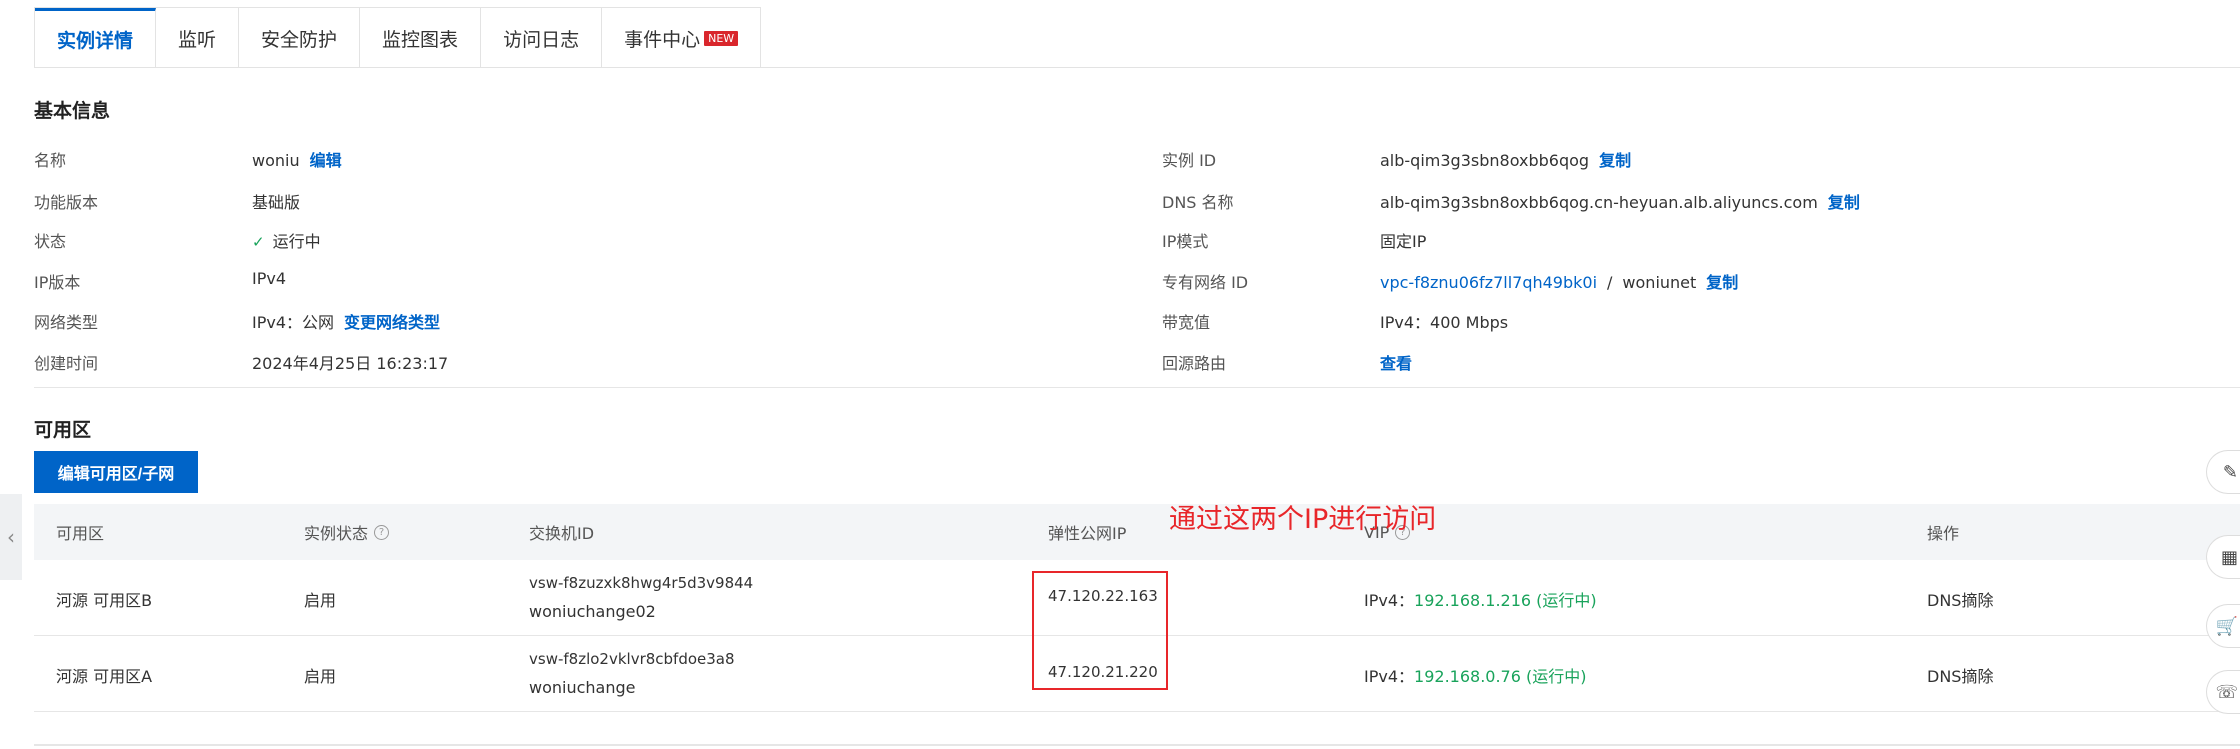 The image size is (2240, 749). What do you see at coordinates (1185, 241) in the screenshot?
I see `ip-mode-label: IP模式` at bounding box center [1185, 241].